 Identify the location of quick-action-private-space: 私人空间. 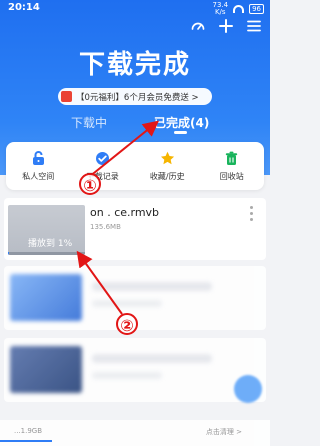
(38, 166).